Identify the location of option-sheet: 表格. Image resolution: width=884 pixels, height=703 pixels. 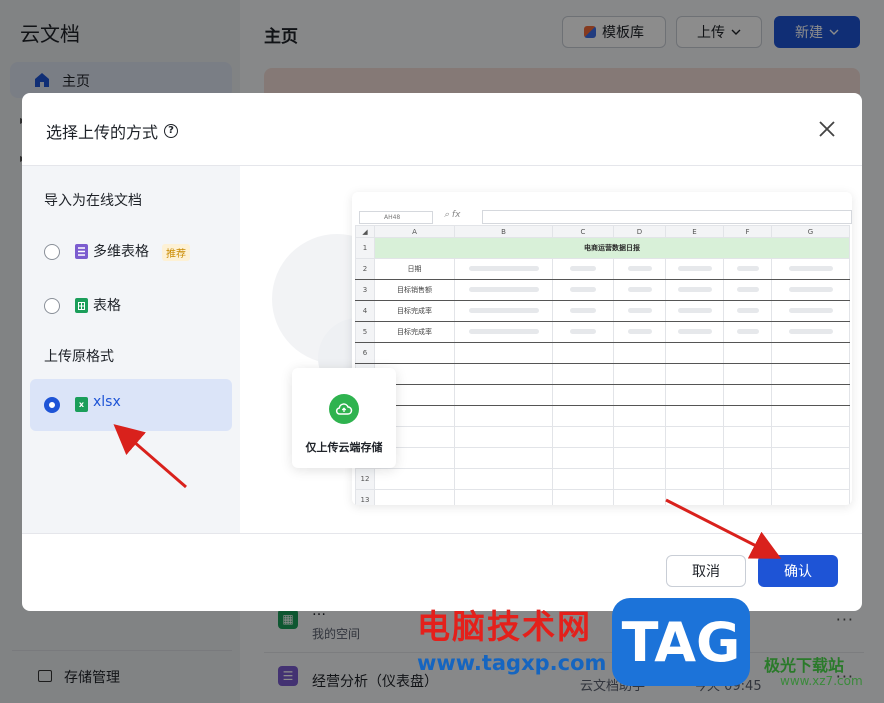
(131, 306).